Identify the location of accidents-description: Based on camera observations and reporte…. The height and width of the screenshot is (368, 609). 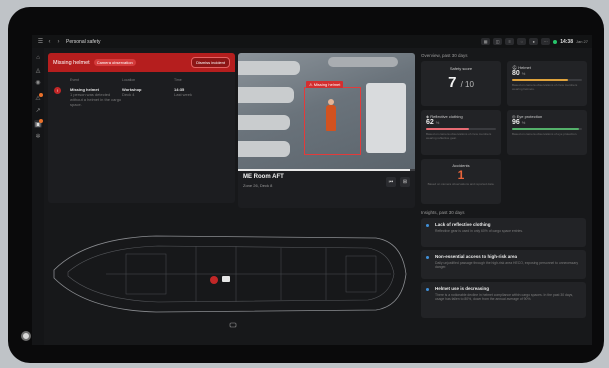
(461, 184).